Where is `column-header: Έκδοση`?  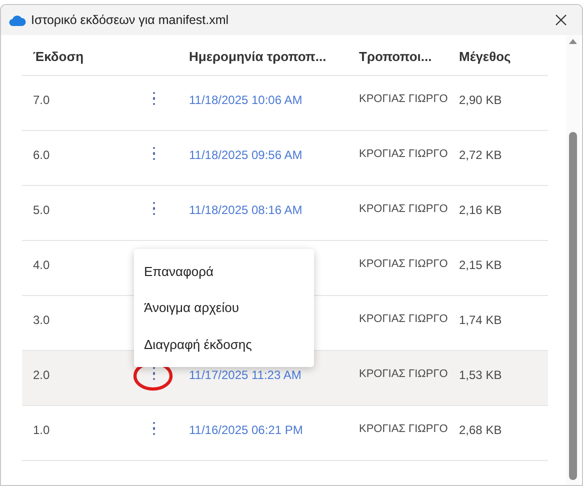 column-header: Έκδοση is located at coordinates (58, 56).